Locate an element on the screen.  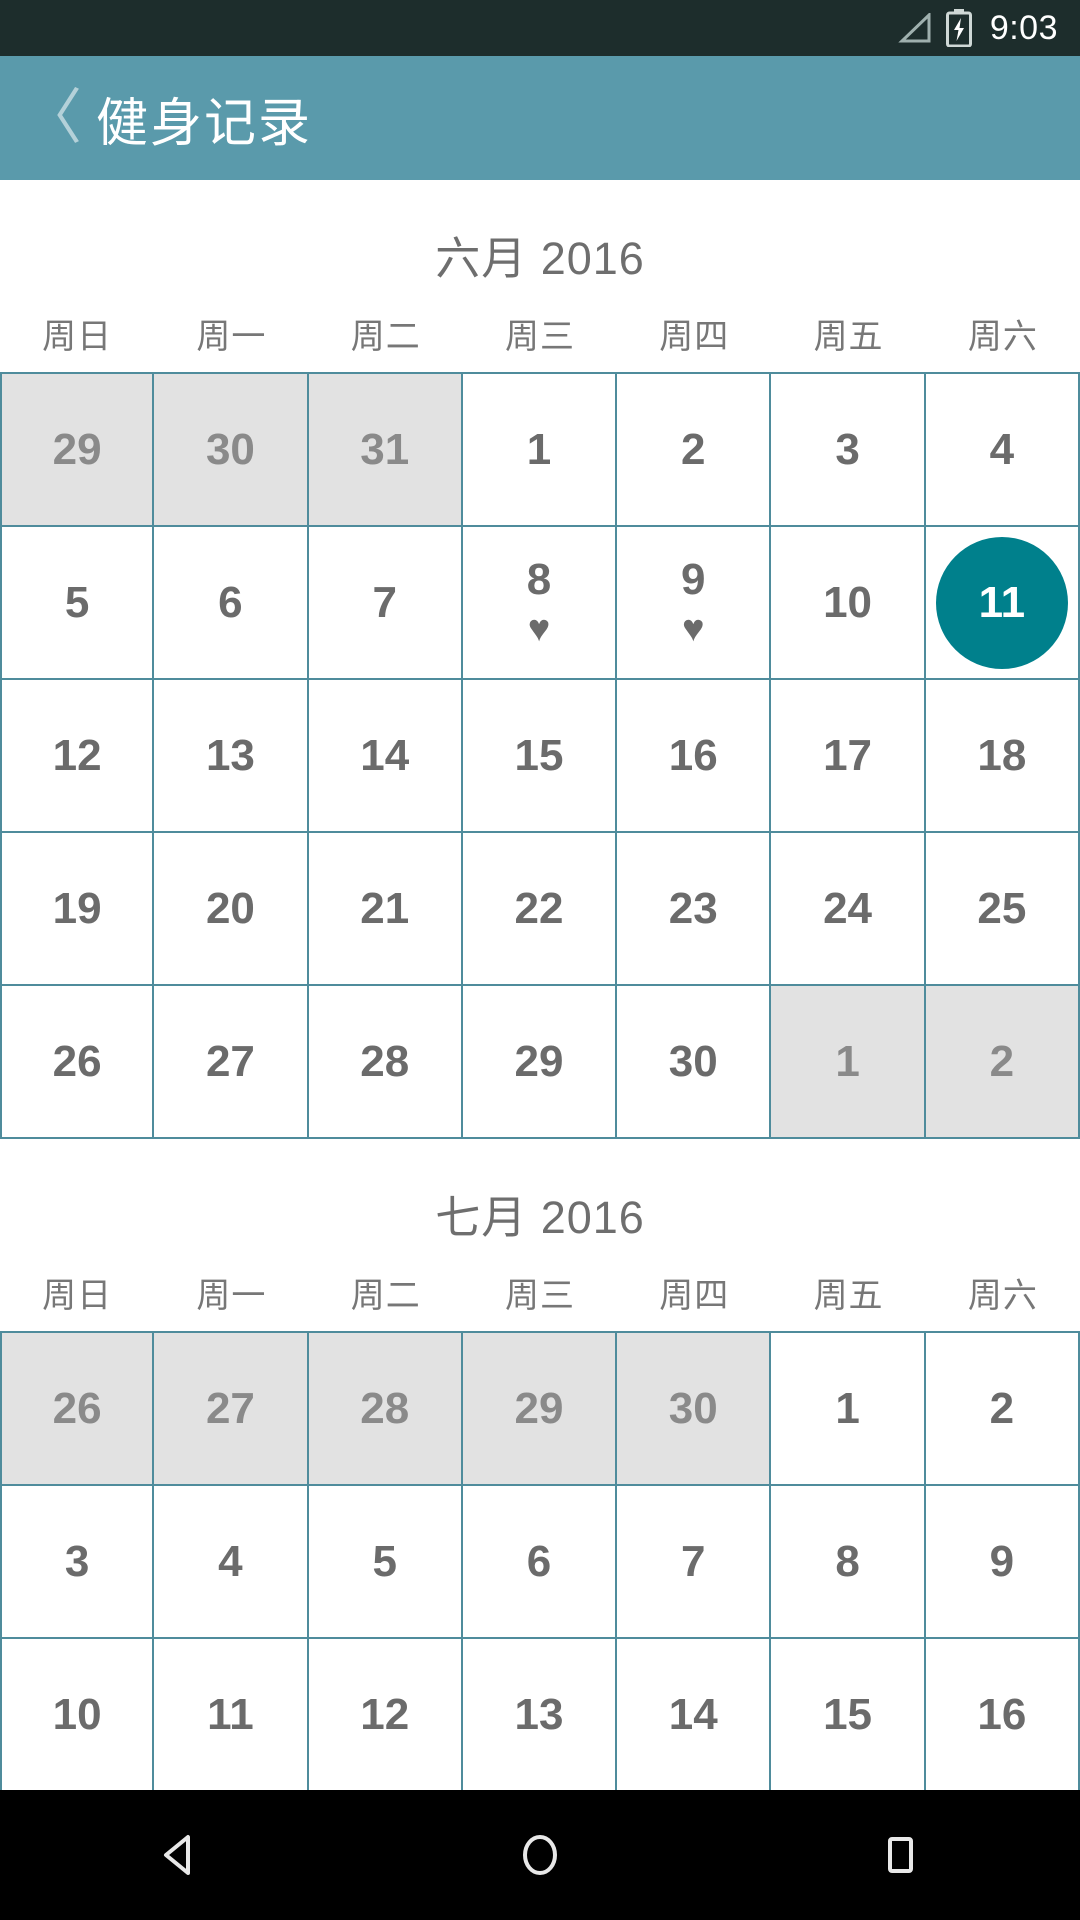
calendar-day-cell-selected: 11 is located at coordinates (1002, 602).